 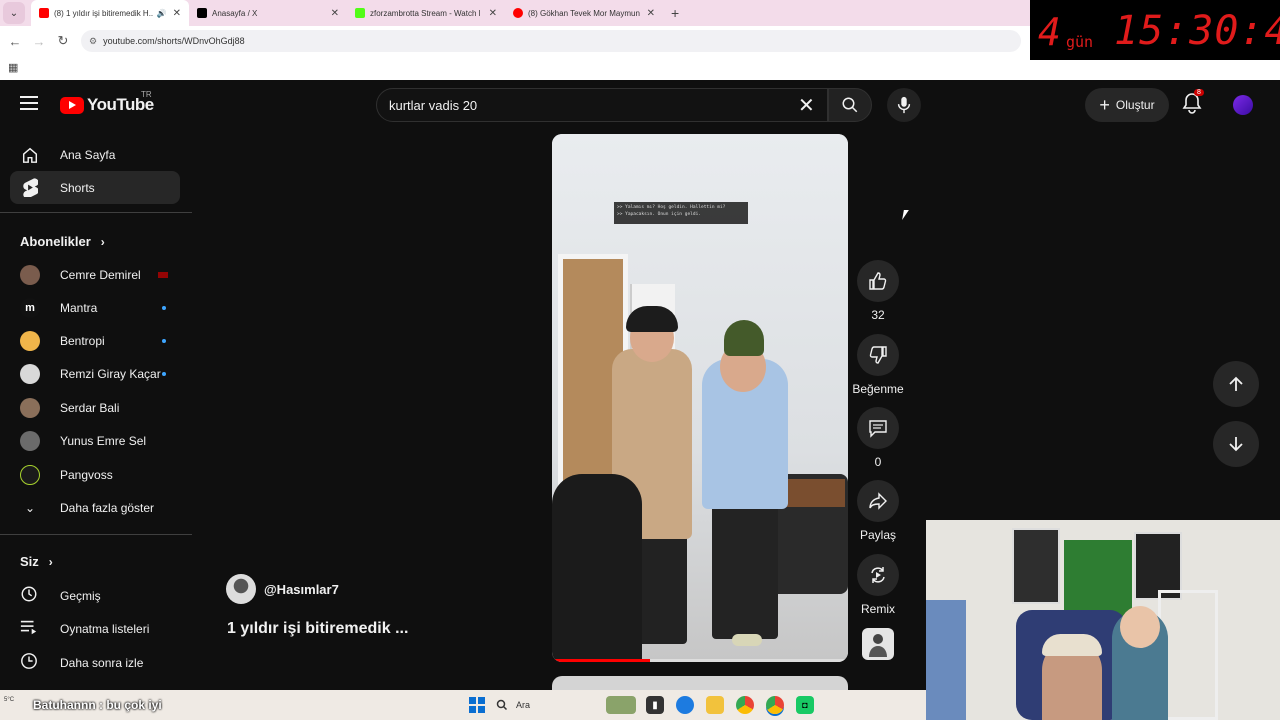 I want to click on remix-button: Remix, so click(x=878, y=585).